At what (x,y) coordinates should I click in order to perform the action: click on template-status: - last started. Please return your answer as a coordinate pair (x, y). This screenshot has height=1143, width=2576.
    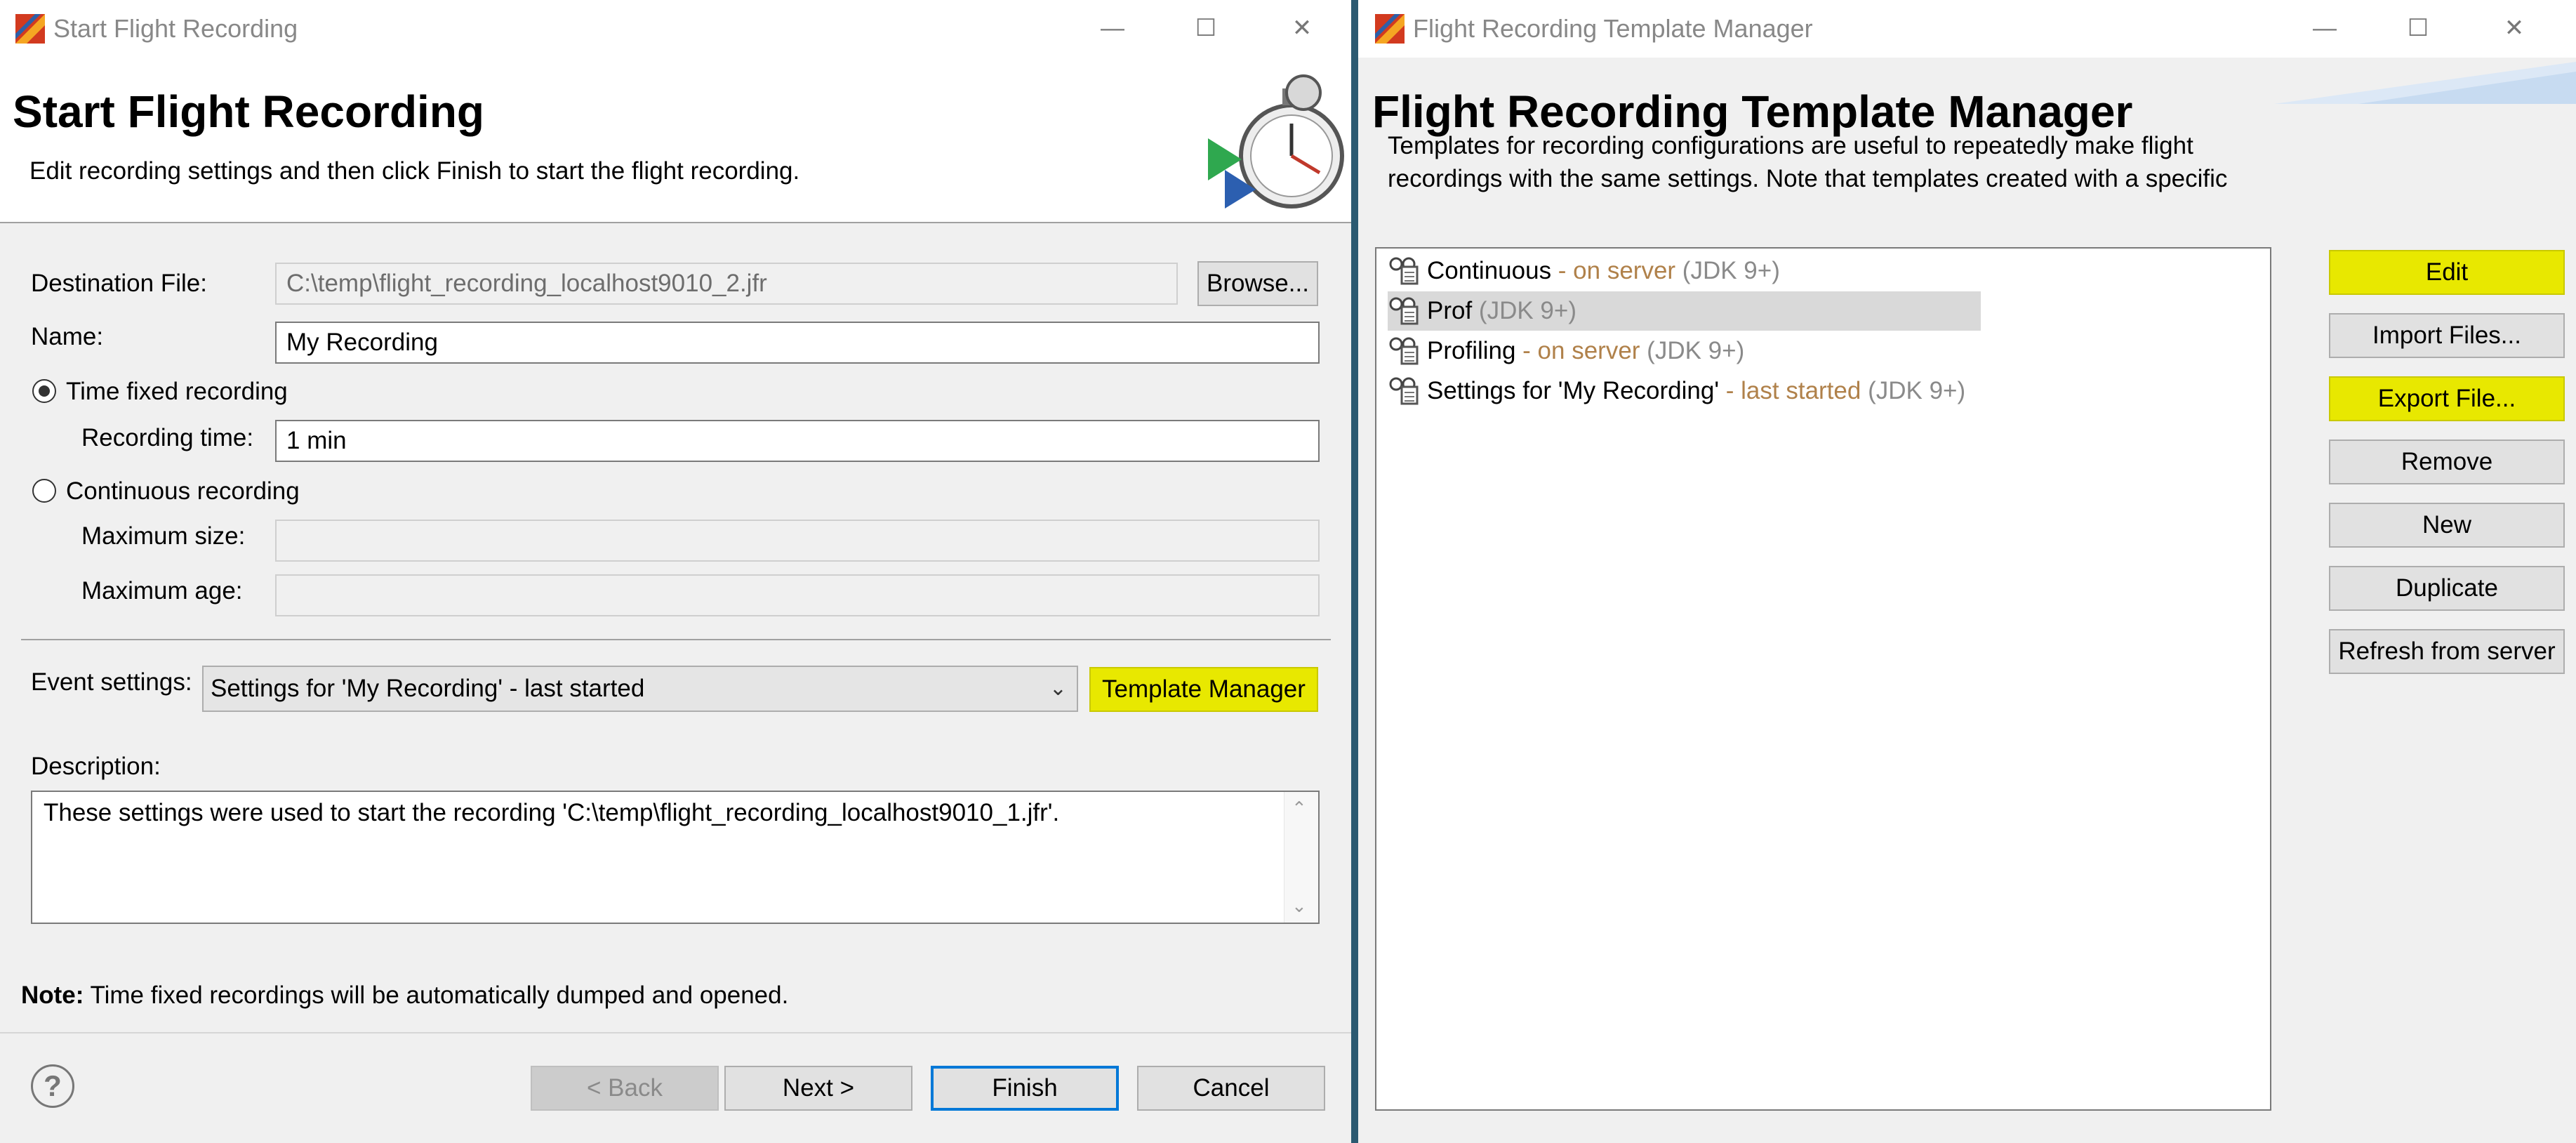
    Looking at the image, I should click on (1790, 391).